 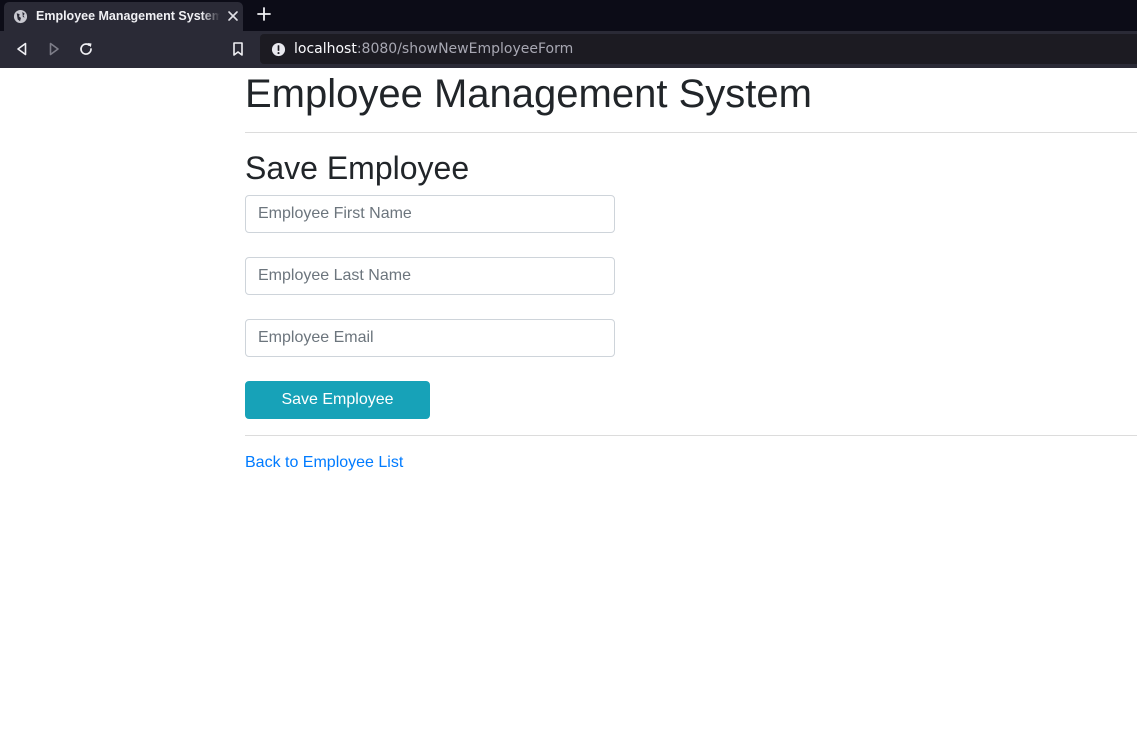 What do you see at coordinates (20, 16) in the screenshot?
I see `globe-icon` at bounding box center [20, 16].